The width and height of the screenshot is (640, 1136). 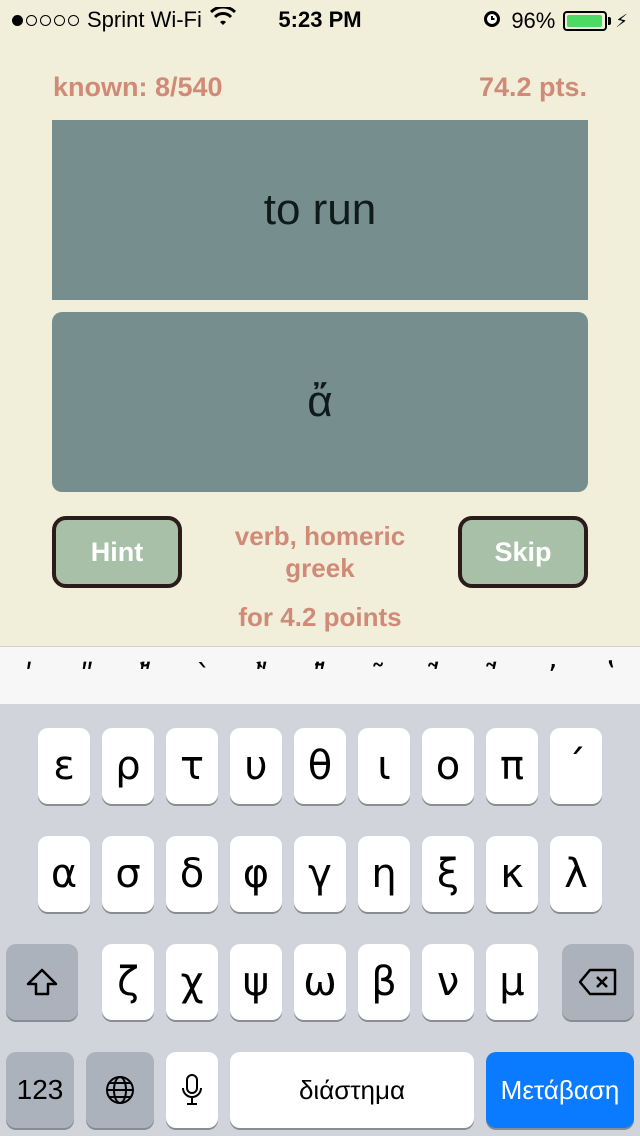 What do you see at coordinates (384, 766) in the screenshot?
I see `letter-key: ι` at bounding box center [384, 766].